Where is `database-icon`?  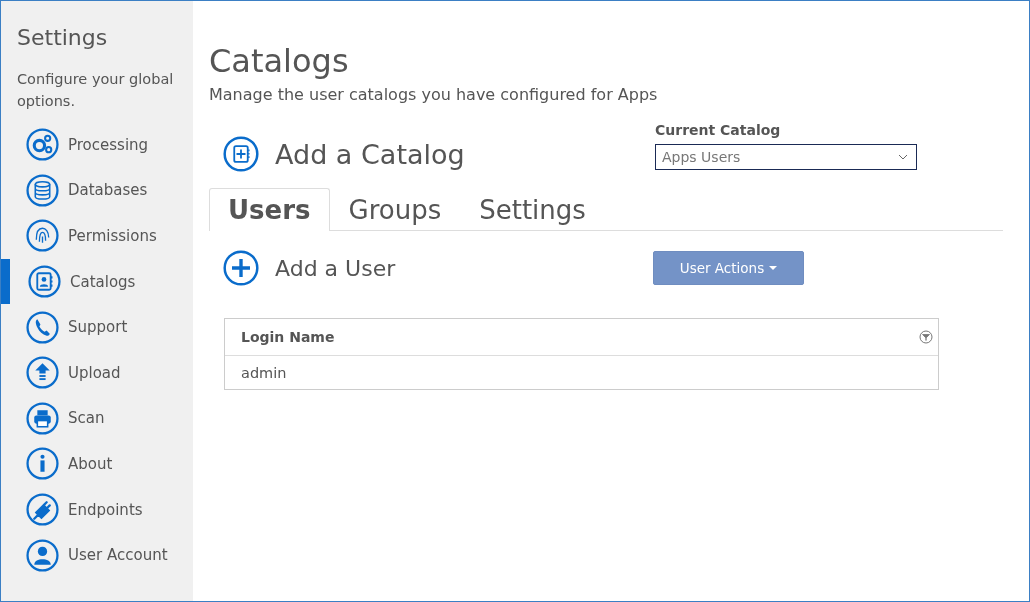
database-icon is located at coordinates (42, 190).